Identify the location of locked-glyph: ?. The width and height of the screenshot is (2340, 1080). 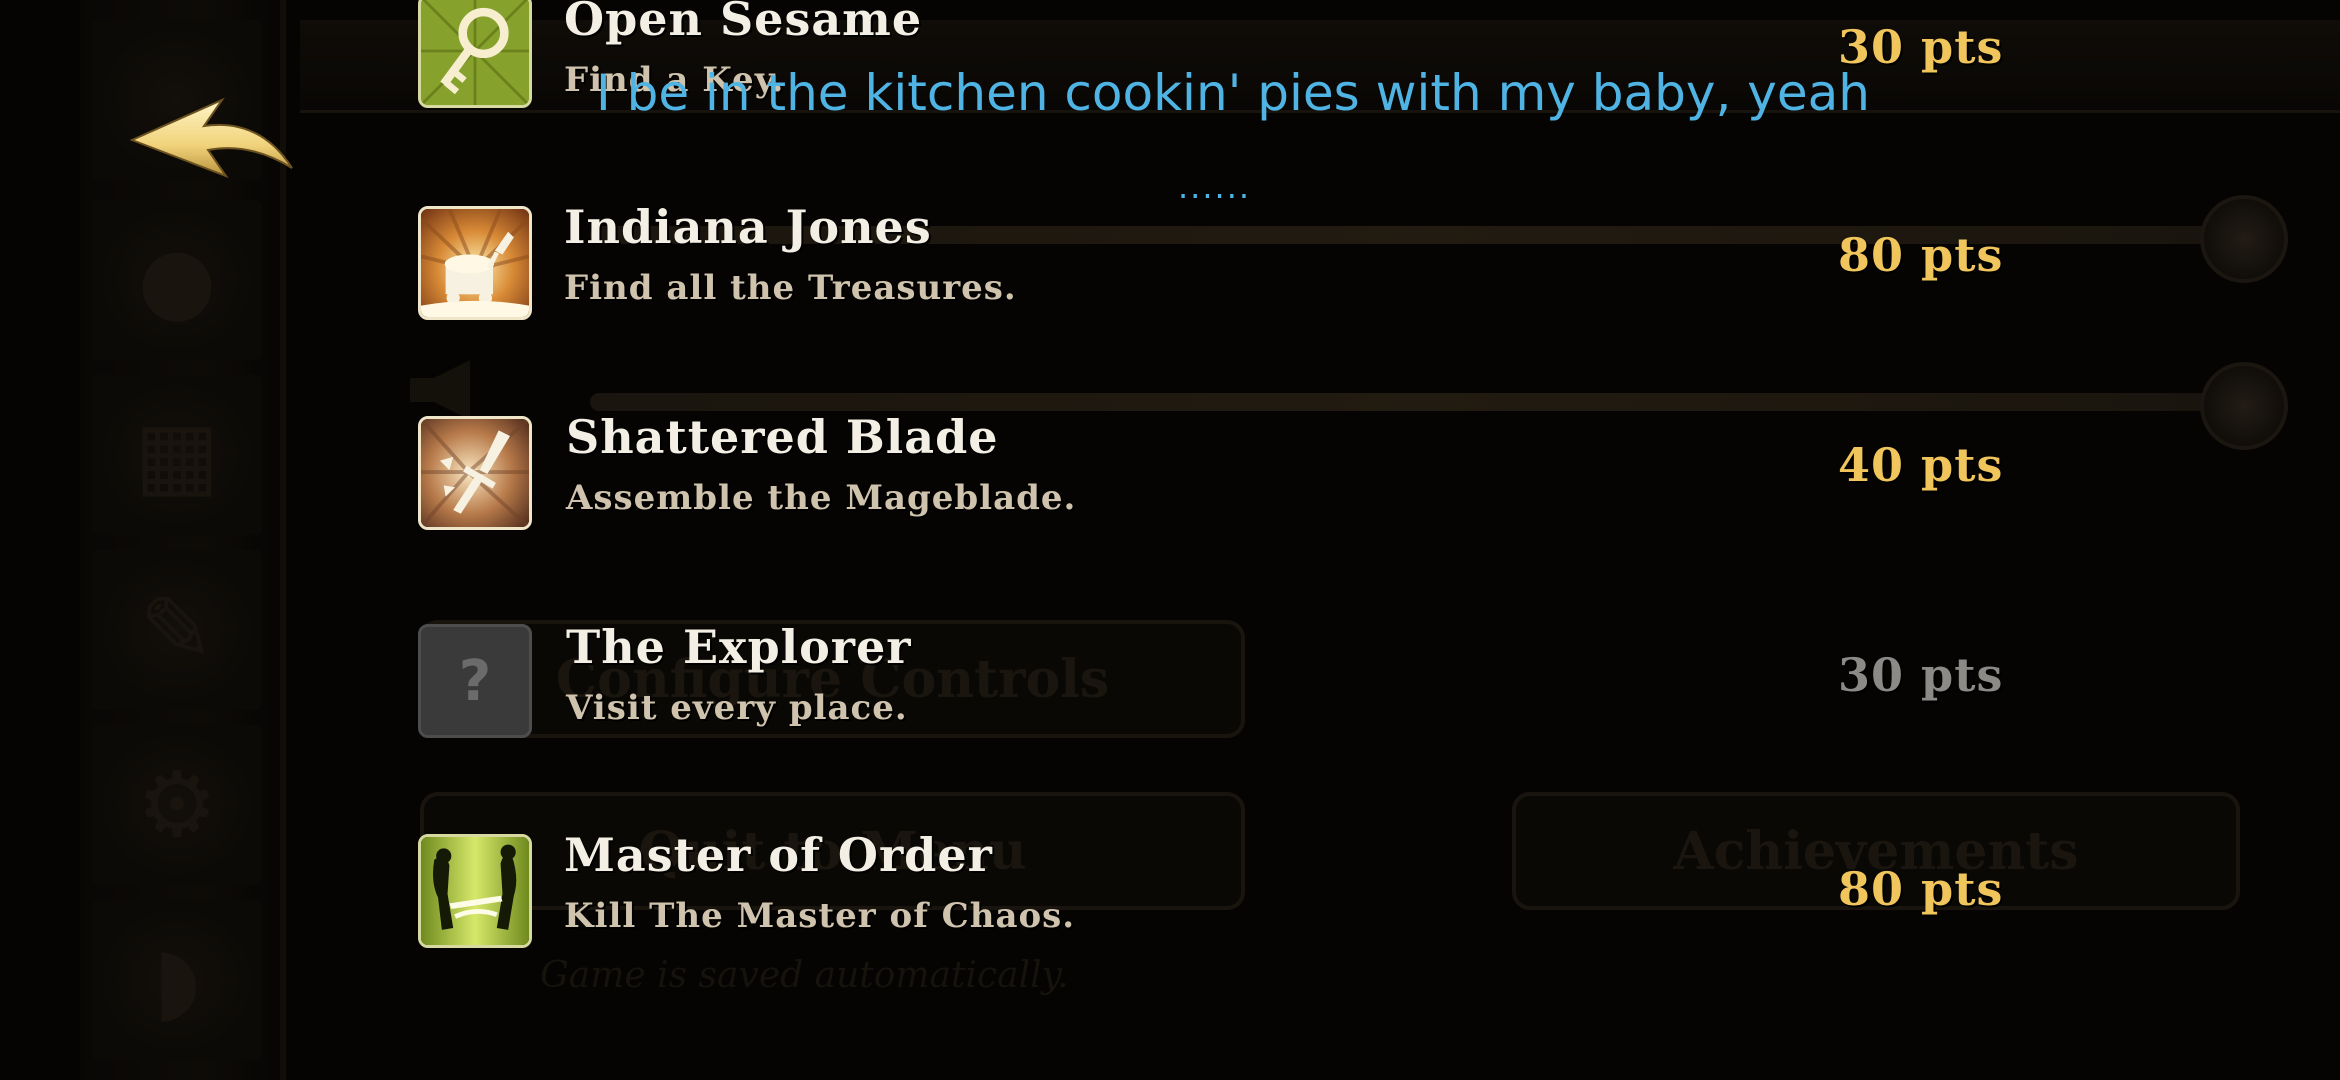
(475, 681).